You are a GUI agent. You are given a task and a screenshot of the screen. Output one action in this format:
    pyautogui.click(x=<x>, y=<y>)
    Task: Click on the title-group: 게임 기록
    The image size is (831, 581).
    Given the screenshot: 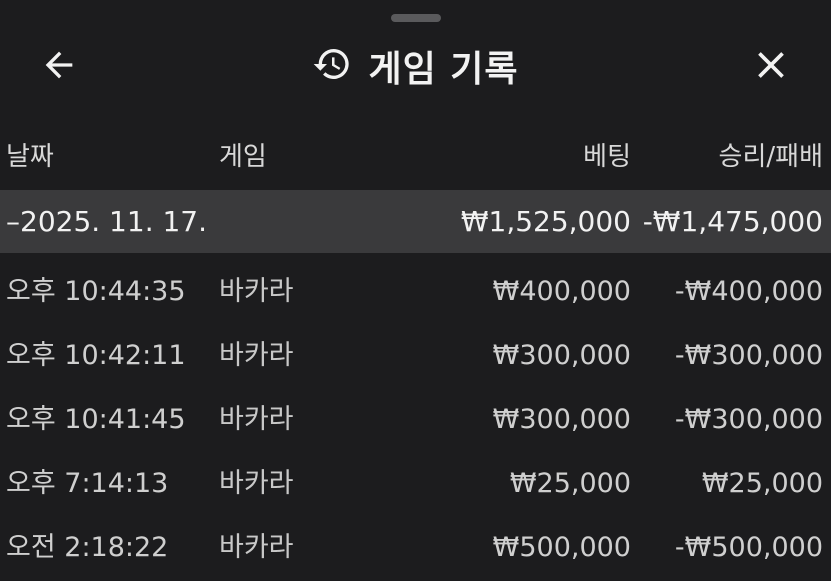 What is the action you would take?
    pyautogui.click(x=415, y=66)
    